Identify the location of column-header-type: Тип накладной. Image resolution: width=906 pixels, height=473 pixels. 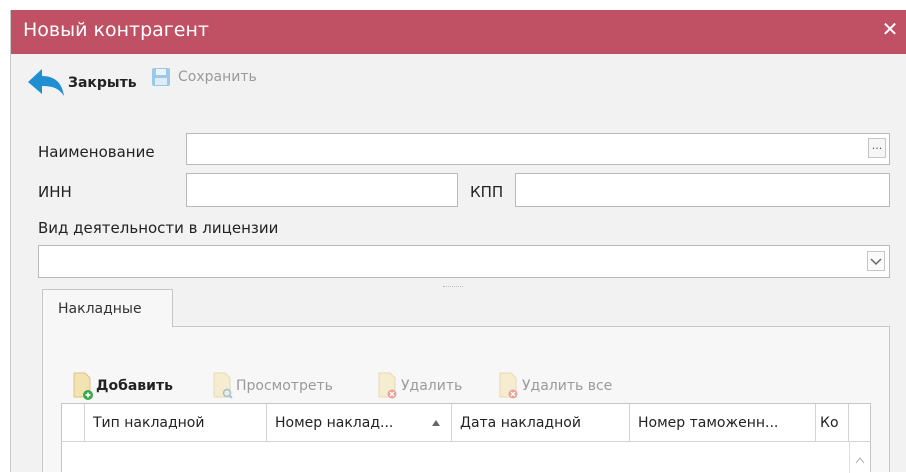
(176, 423).